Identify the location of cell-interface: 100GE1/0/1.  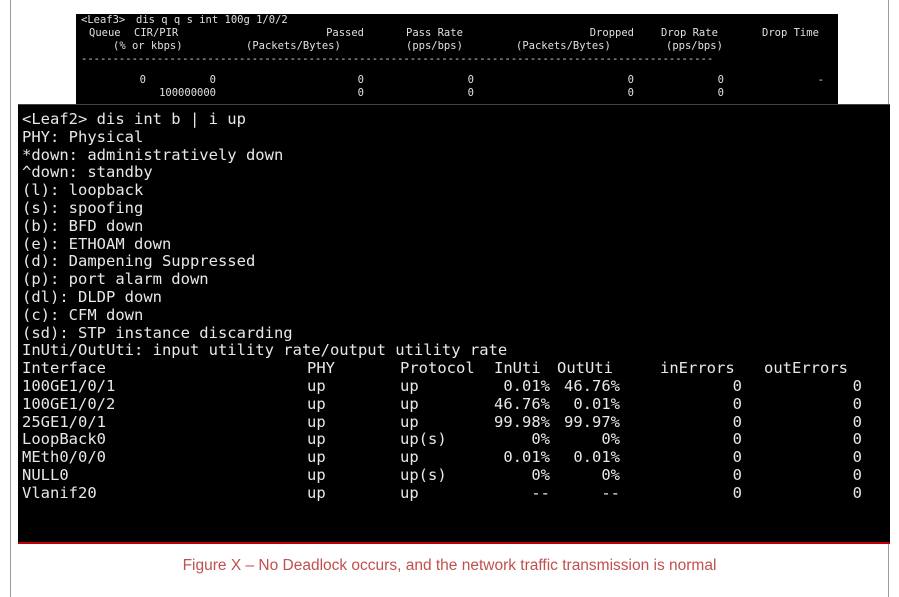
(69, 385).